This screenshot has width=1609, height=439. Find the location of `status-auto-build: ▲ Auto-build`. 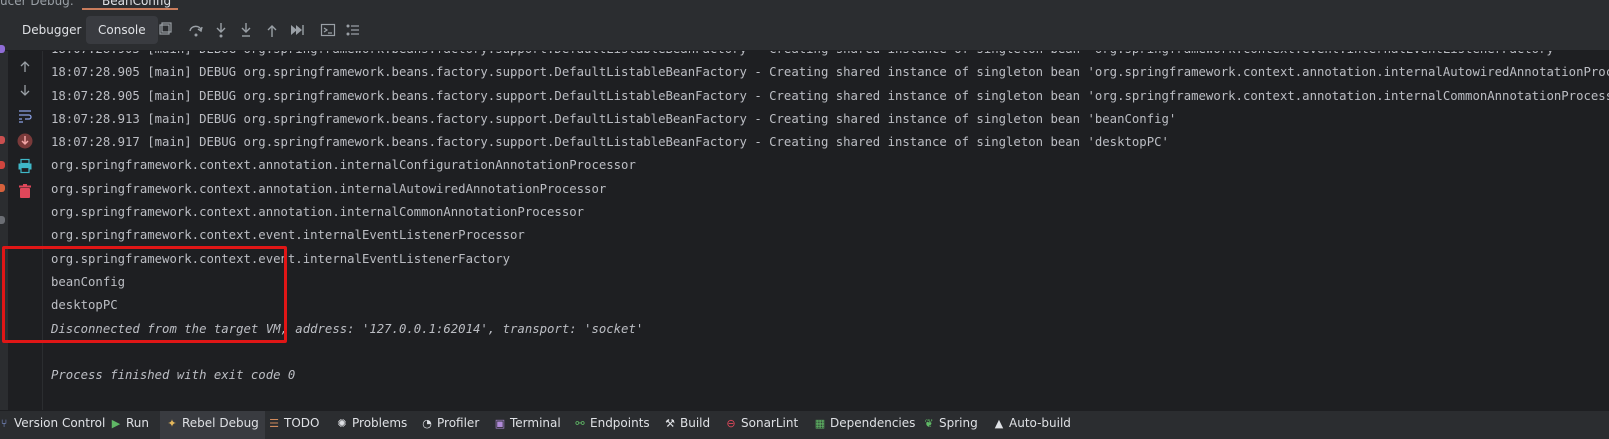

status-auto-build: ▲ Auto-build is located at coordinates (1032, 425).